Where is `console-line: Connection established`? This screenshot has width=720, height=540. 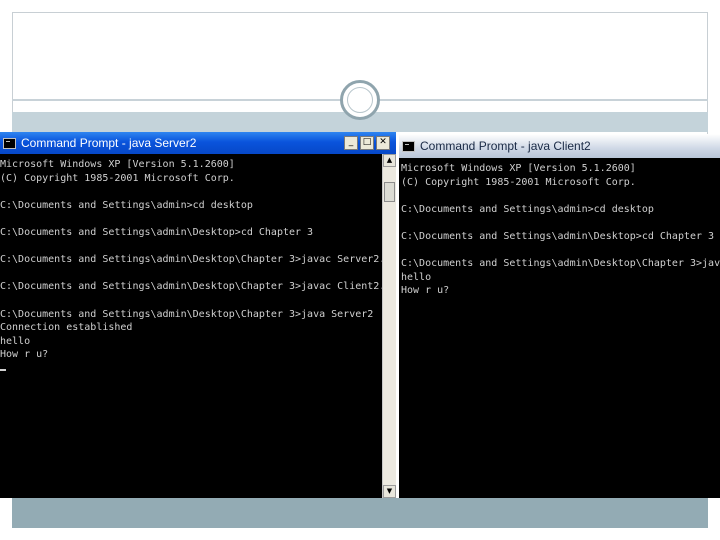
console-line: Connection established is located at coordinates (66, 328).